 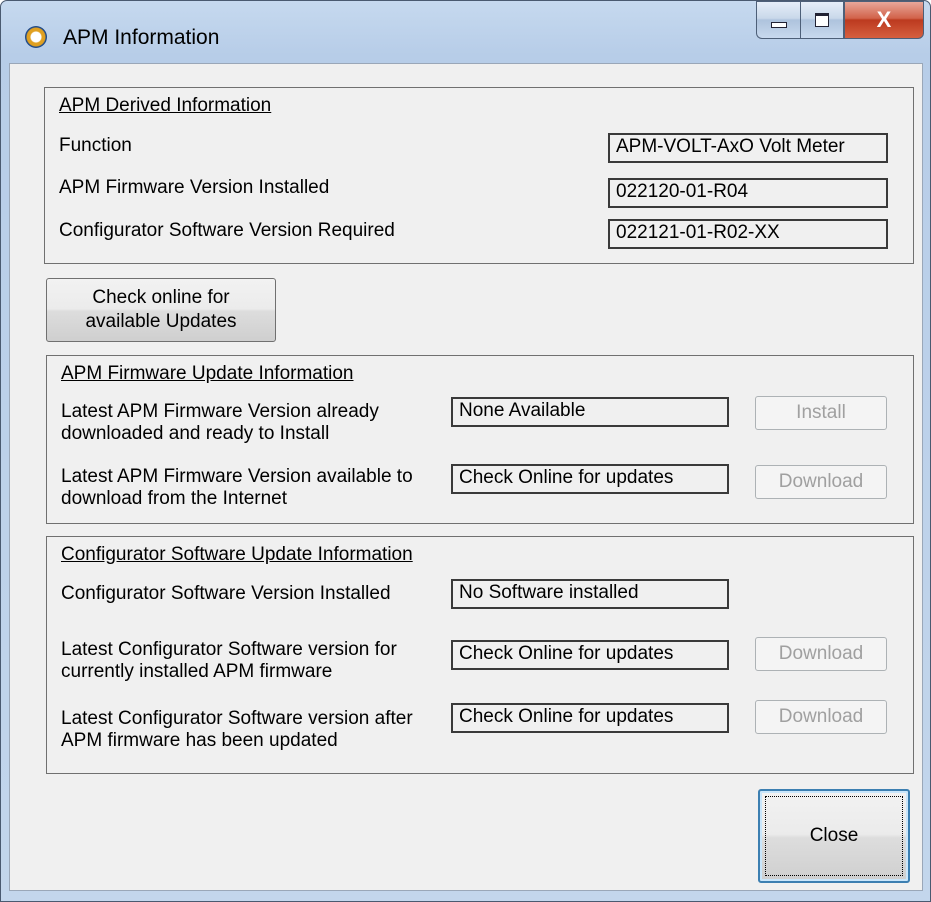 I want to click on close-window-button: X, so click(x=884, y=20).